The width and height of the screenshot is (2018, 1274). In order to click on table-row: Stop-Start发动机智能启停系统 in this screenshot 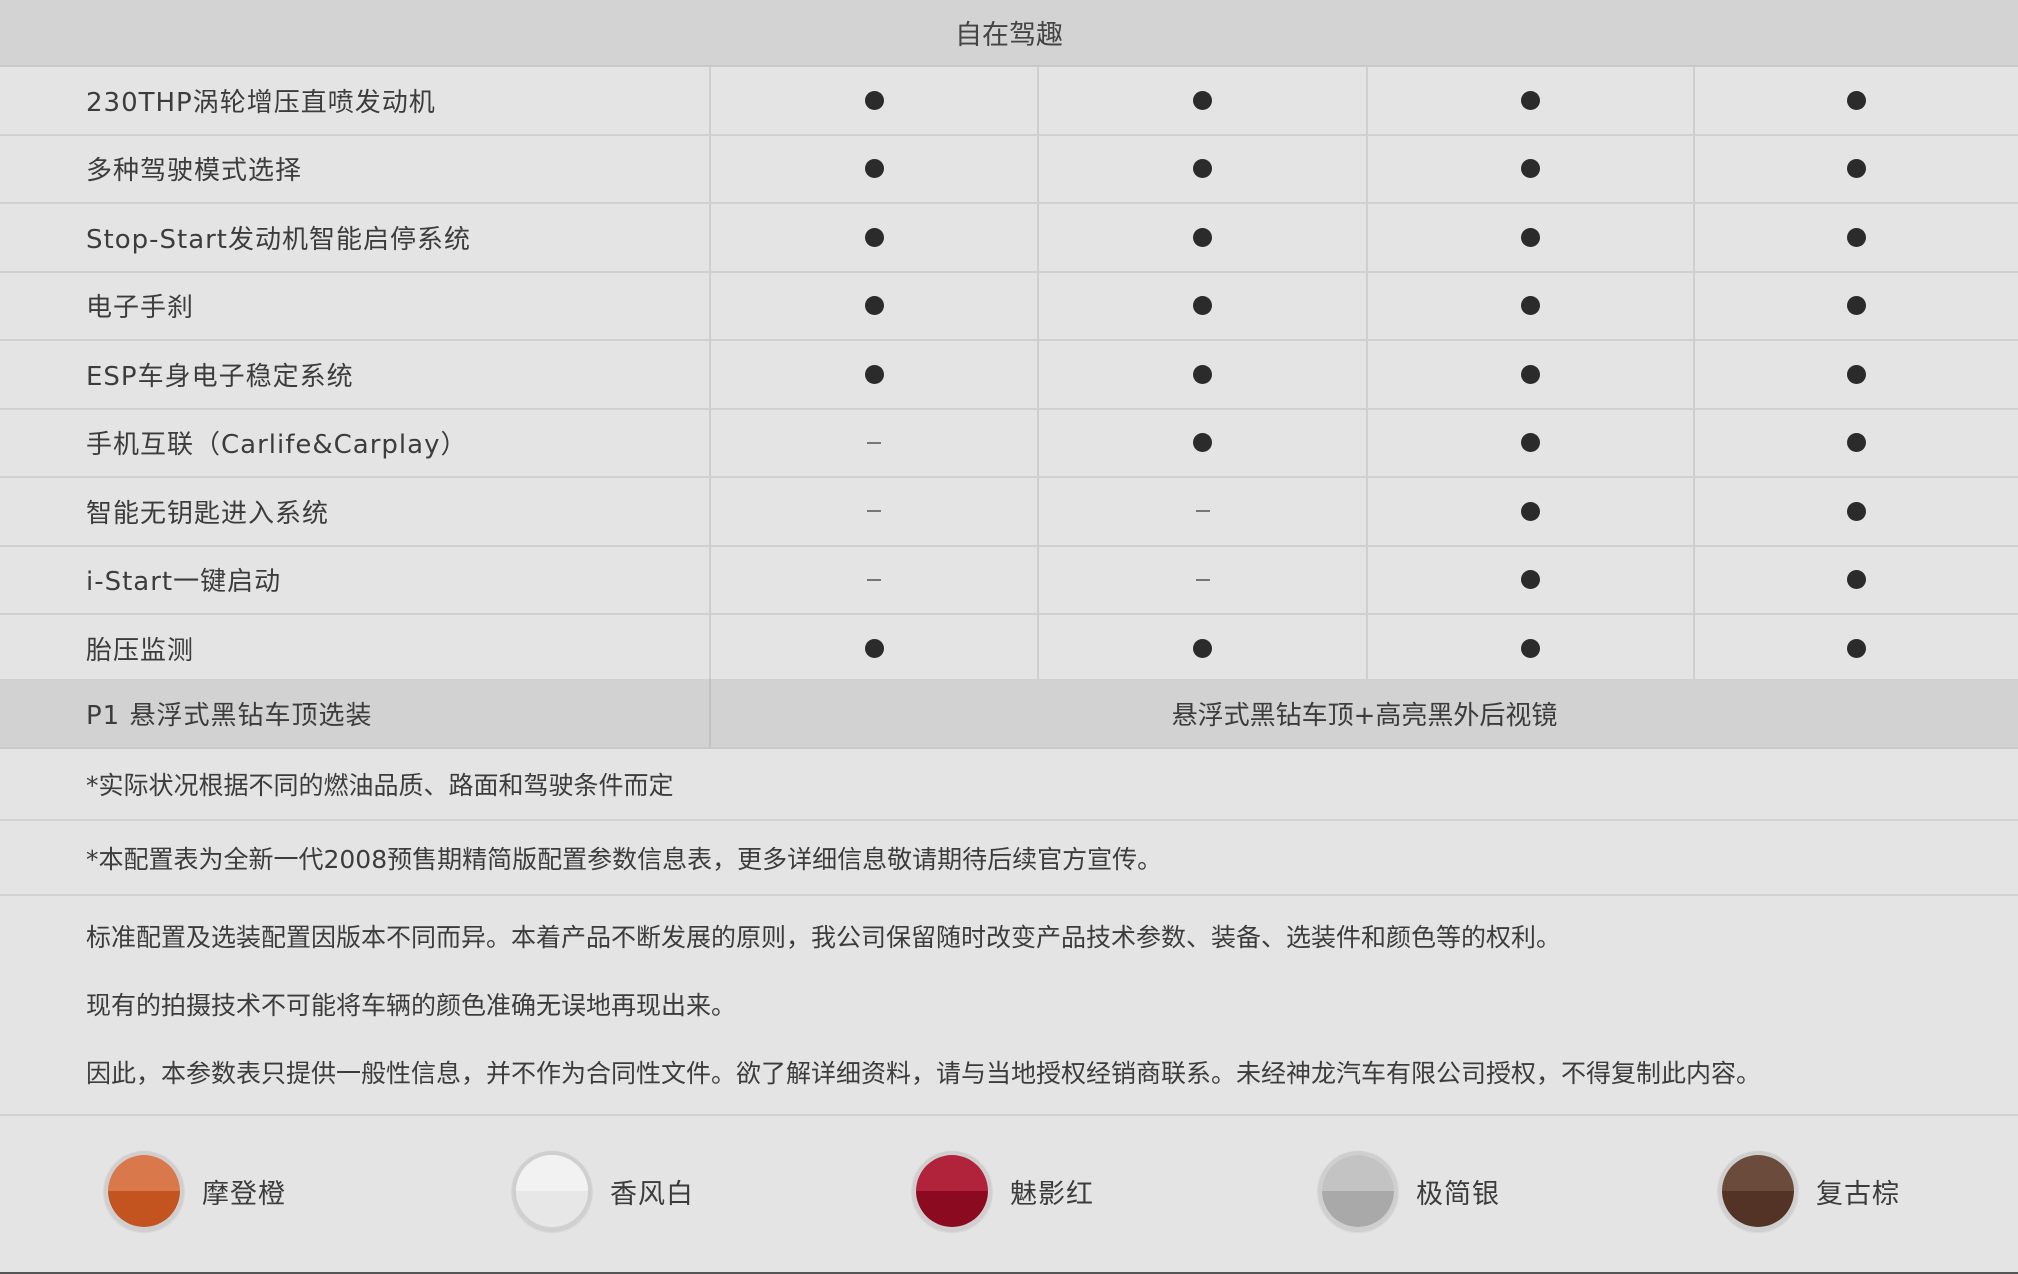, I will do `click(1009, 238)`.